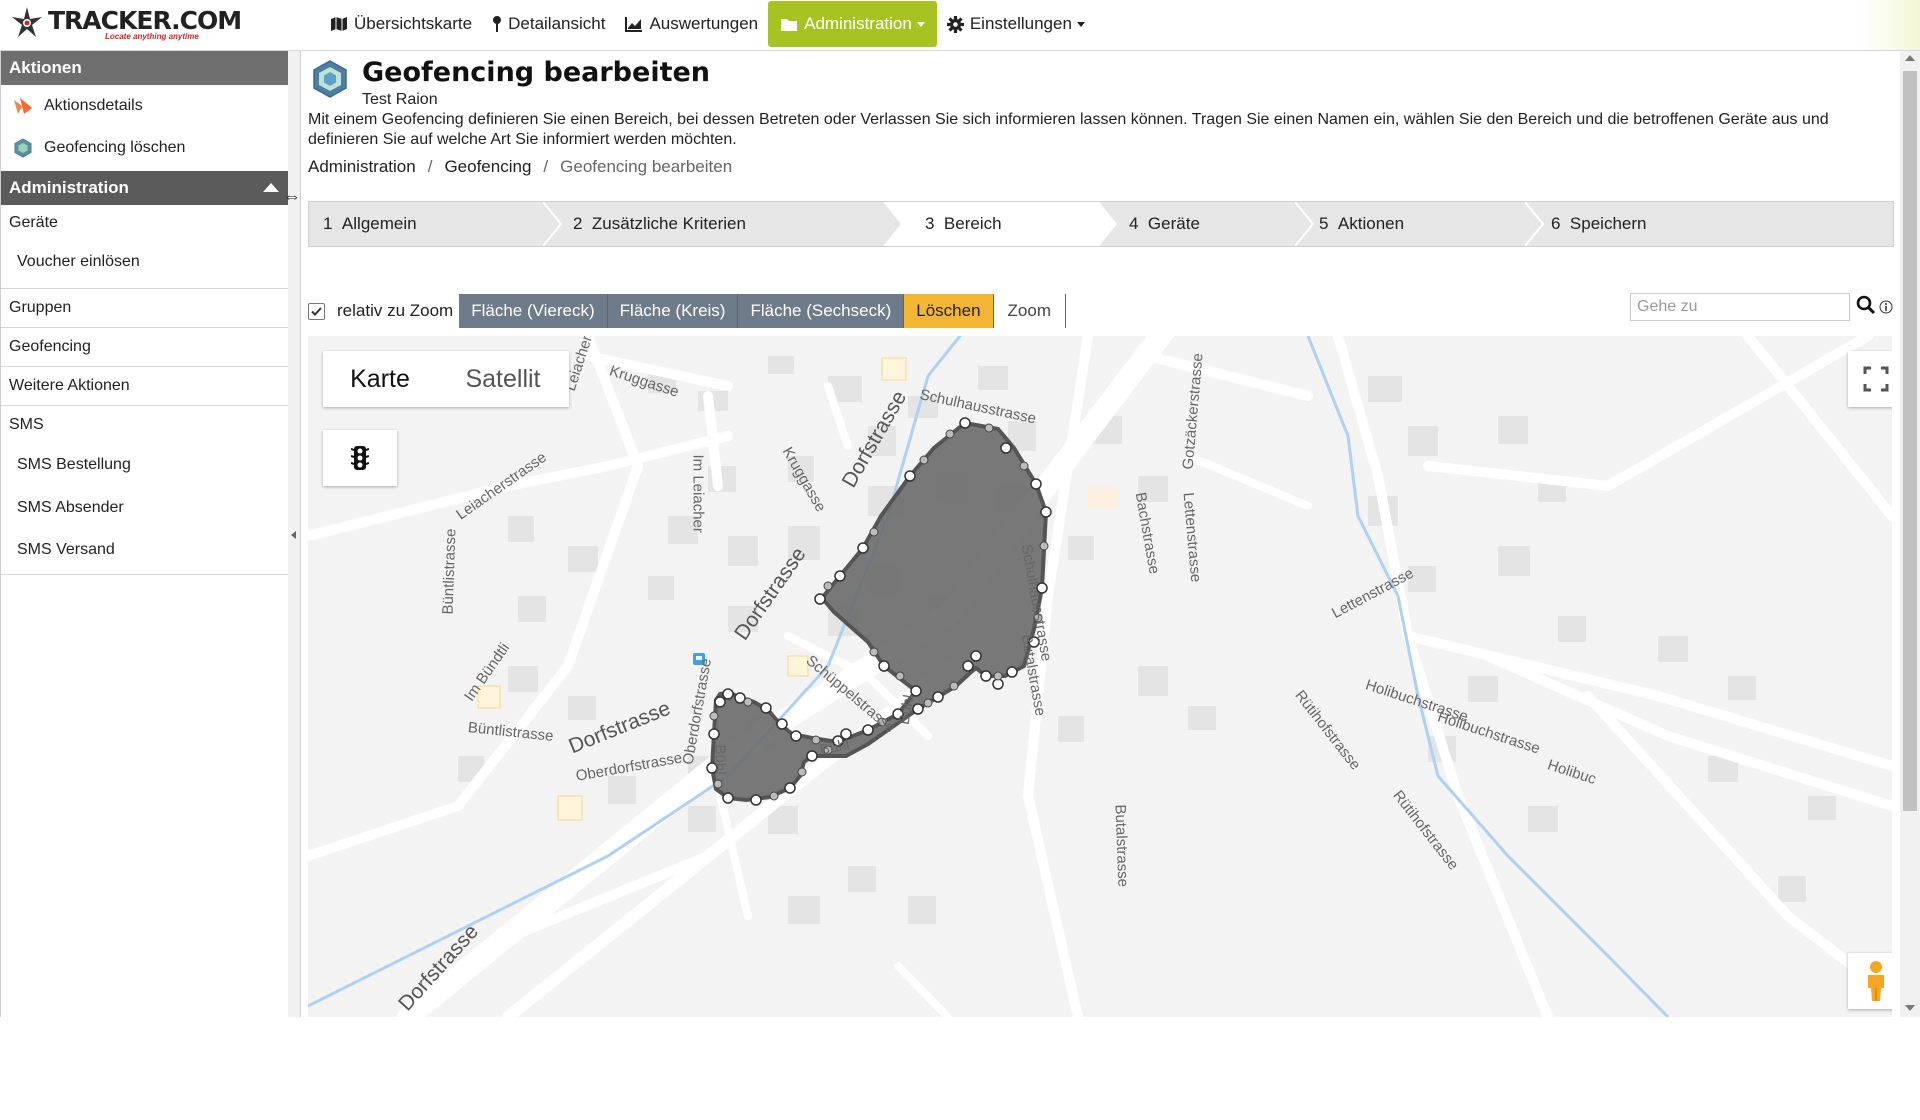 This screenshot has width=1920, height=1120. What do you see at coordinates (69, 187) in the screenshot?
I see `sidebar-section-title: Administration` at bounding box center [69, 187].